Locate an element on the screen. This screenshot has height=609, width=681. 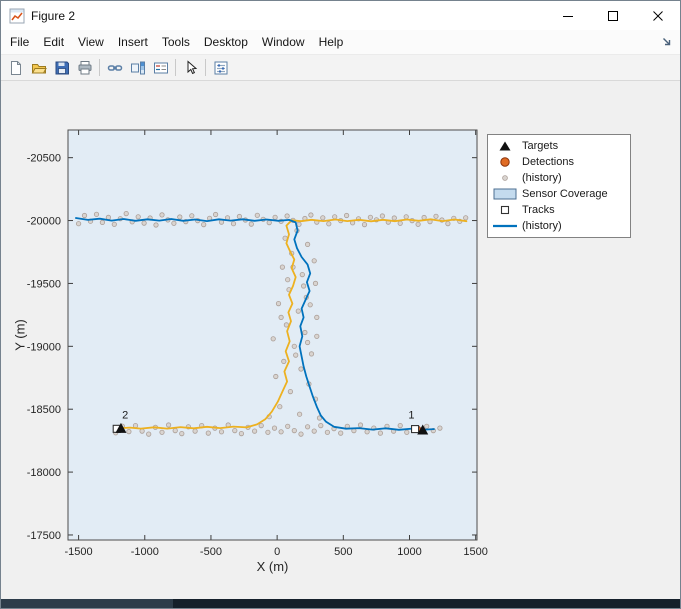
y-tick-label: -20000 is located at coordinates (44, 222).